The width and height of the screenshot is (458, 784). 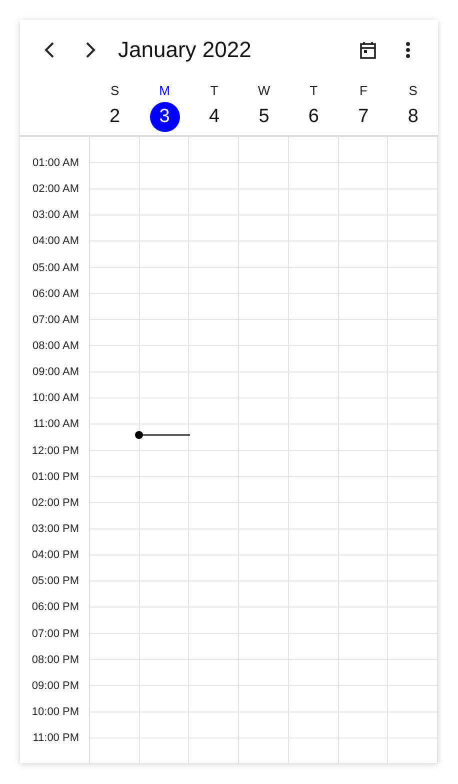 I want to click on time-label: 12:00 PM, so click(x=55, y=451).